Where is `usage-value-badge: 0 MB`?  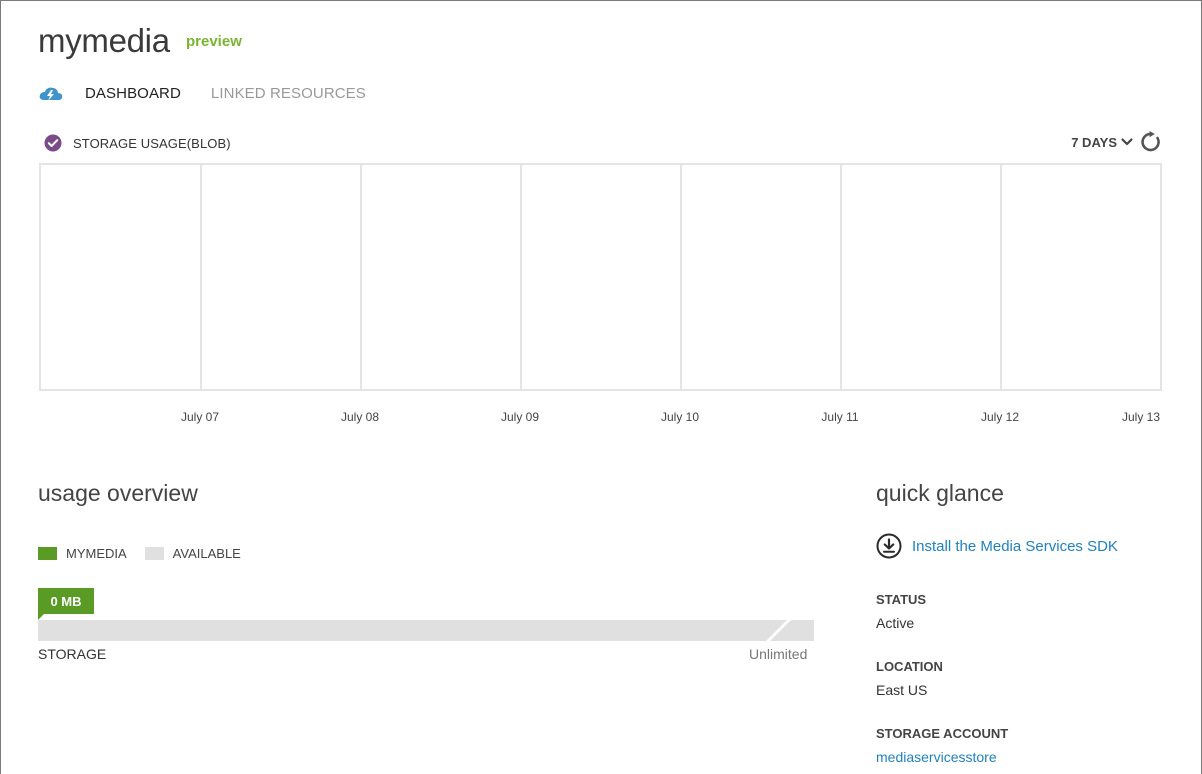
usage-value-badge: 0 MB is located at coordinates (66, 601).